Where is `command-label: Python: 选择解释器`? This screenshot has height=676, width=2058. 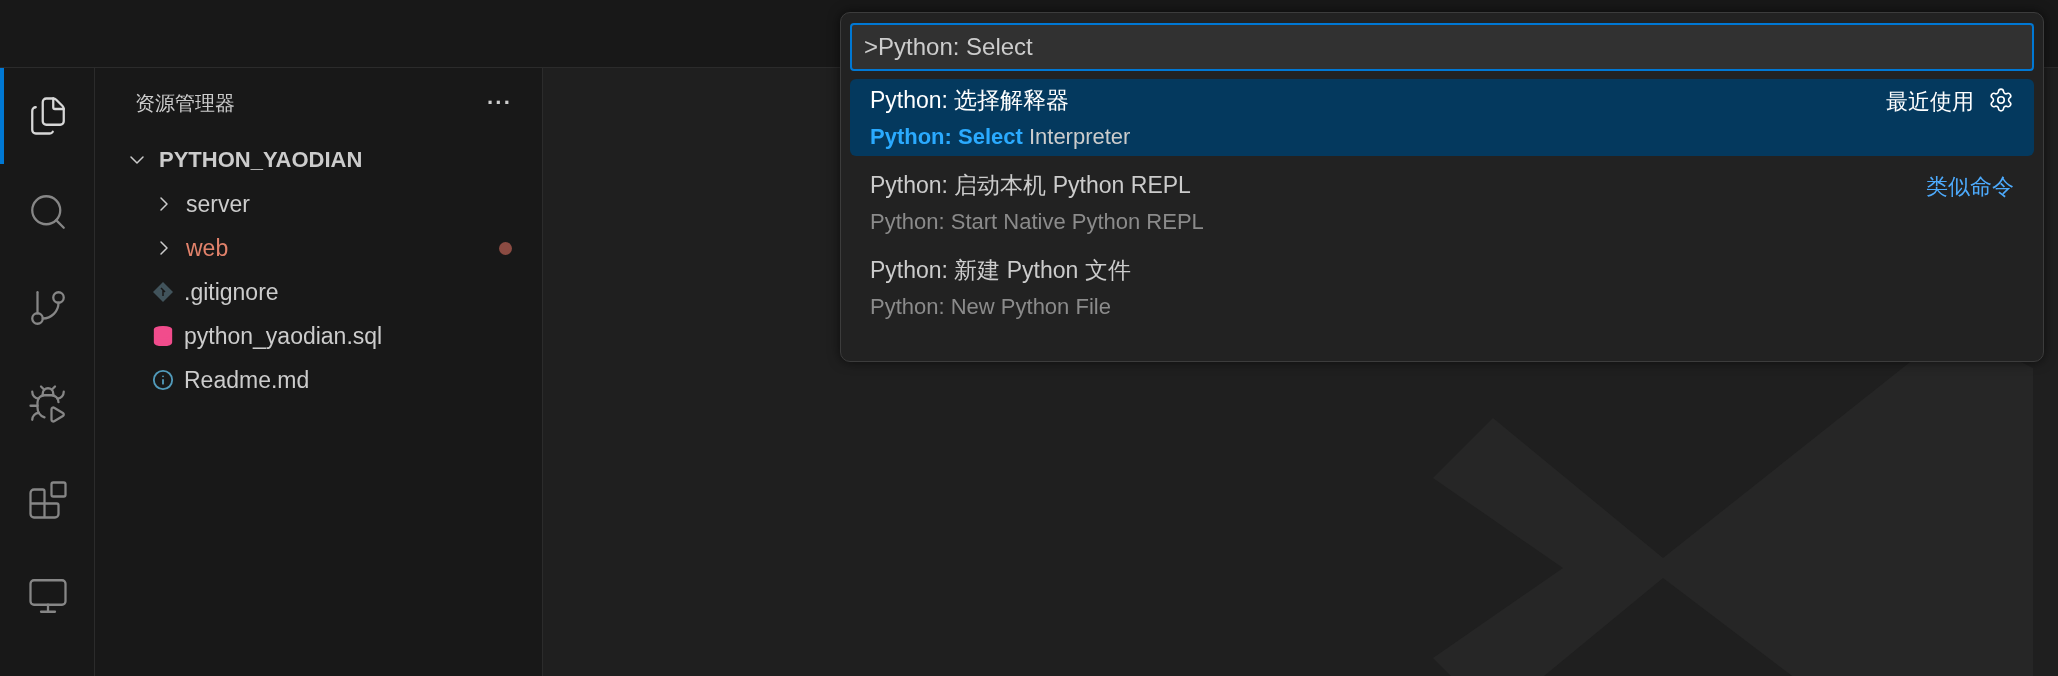 command-label: Python: 选择解释器 is located at coordinates (970, 100).